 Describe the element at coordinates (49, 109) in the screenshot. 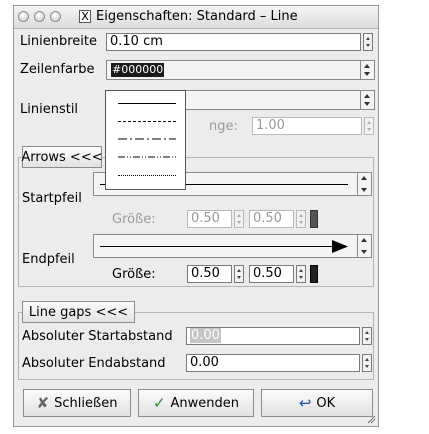

I see `line-style-label: Linienstil` at that location.